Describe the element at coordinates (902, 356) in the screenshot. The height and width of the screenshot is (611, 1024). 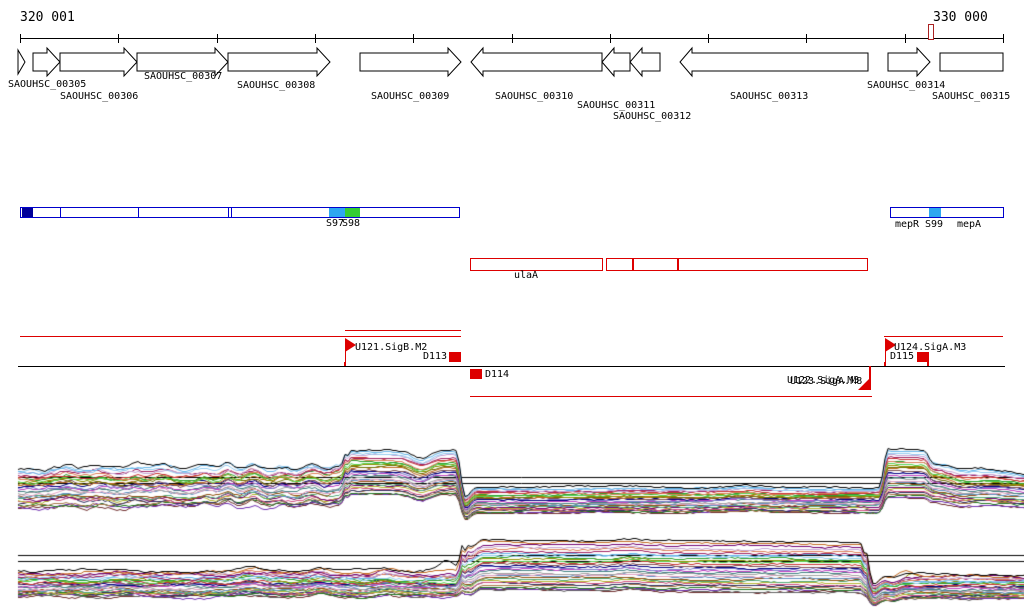
I see `terminator-label: D115` at that location.